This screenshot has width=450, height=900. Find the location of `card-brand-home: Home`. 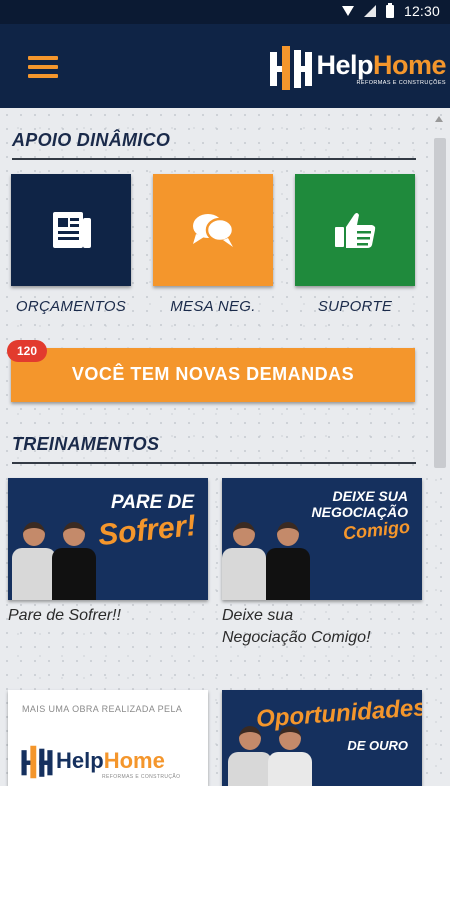

card-brand-home: Home is located at coordinates (134, 760).